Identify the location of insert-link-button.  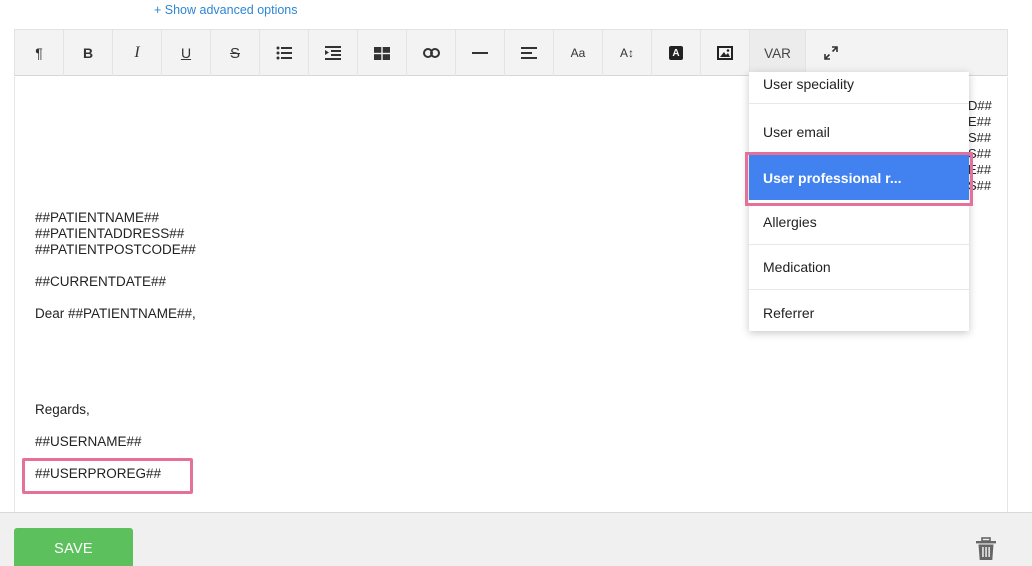
(431, 53).